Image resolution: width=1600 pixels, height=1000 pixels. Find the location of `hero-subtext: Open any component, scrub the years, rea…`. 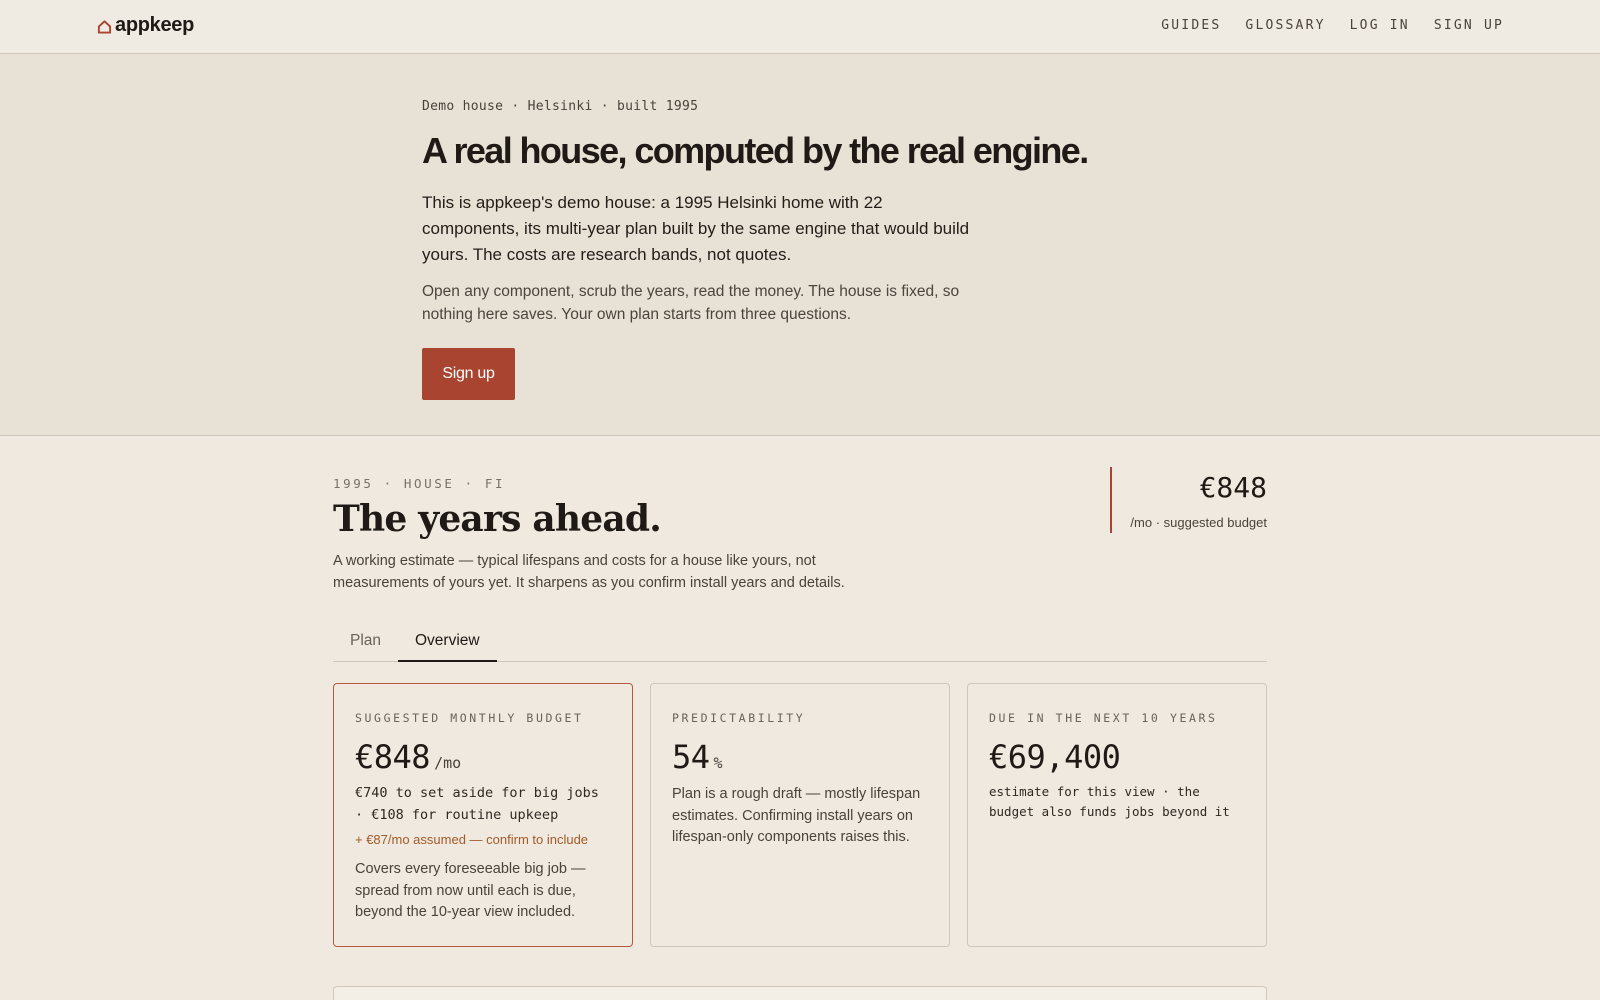

hero-subtext: Open any component, scrub the years, rea… is located at coordinates (691, 303).